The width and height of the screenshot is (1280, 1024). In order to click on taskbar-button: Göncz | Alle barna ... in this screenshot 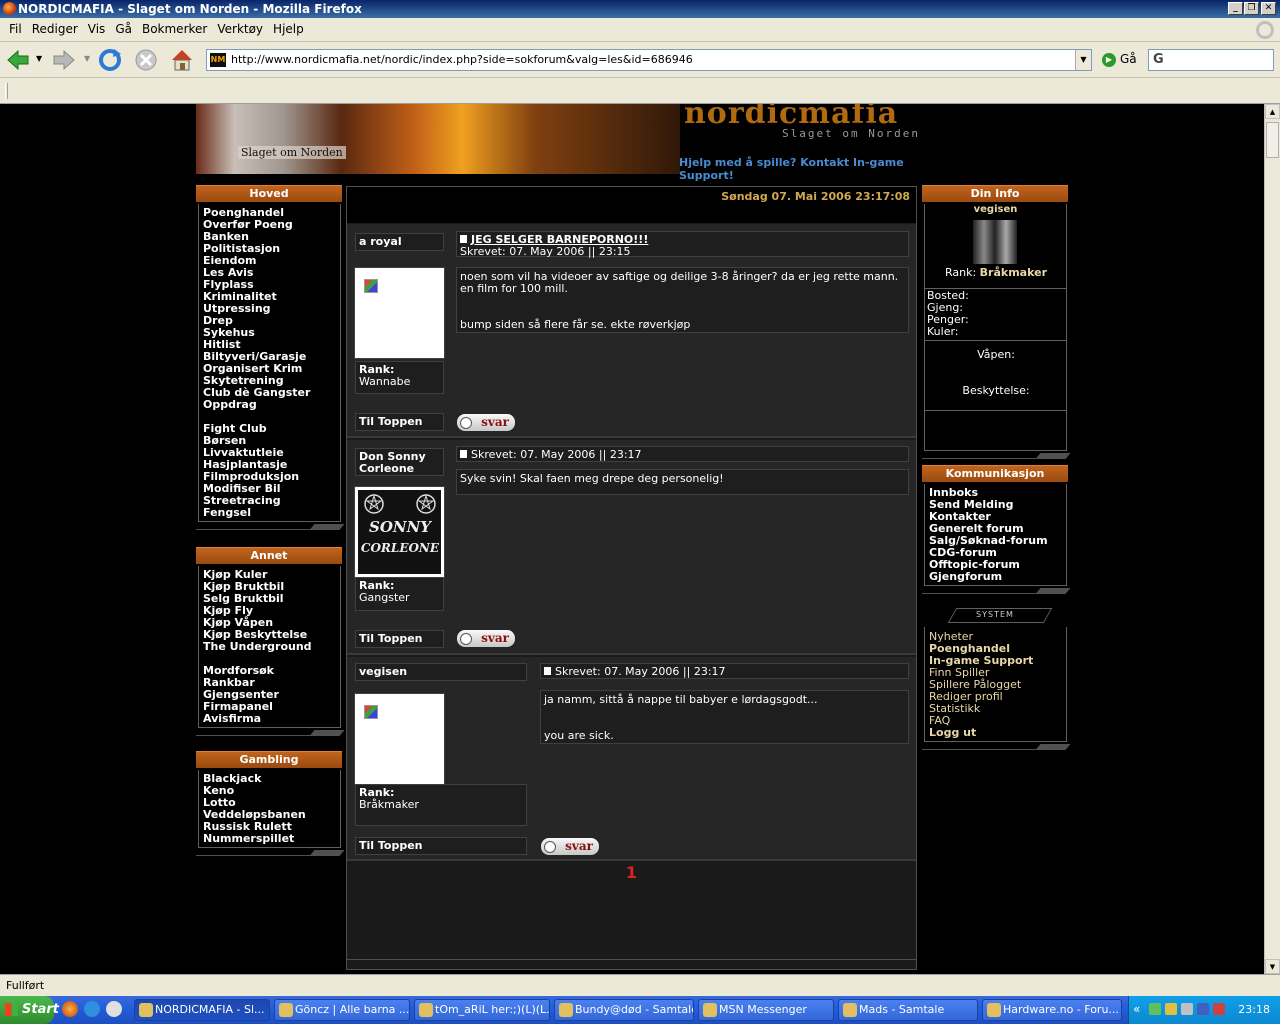, I will do `click(342, 1010)`.